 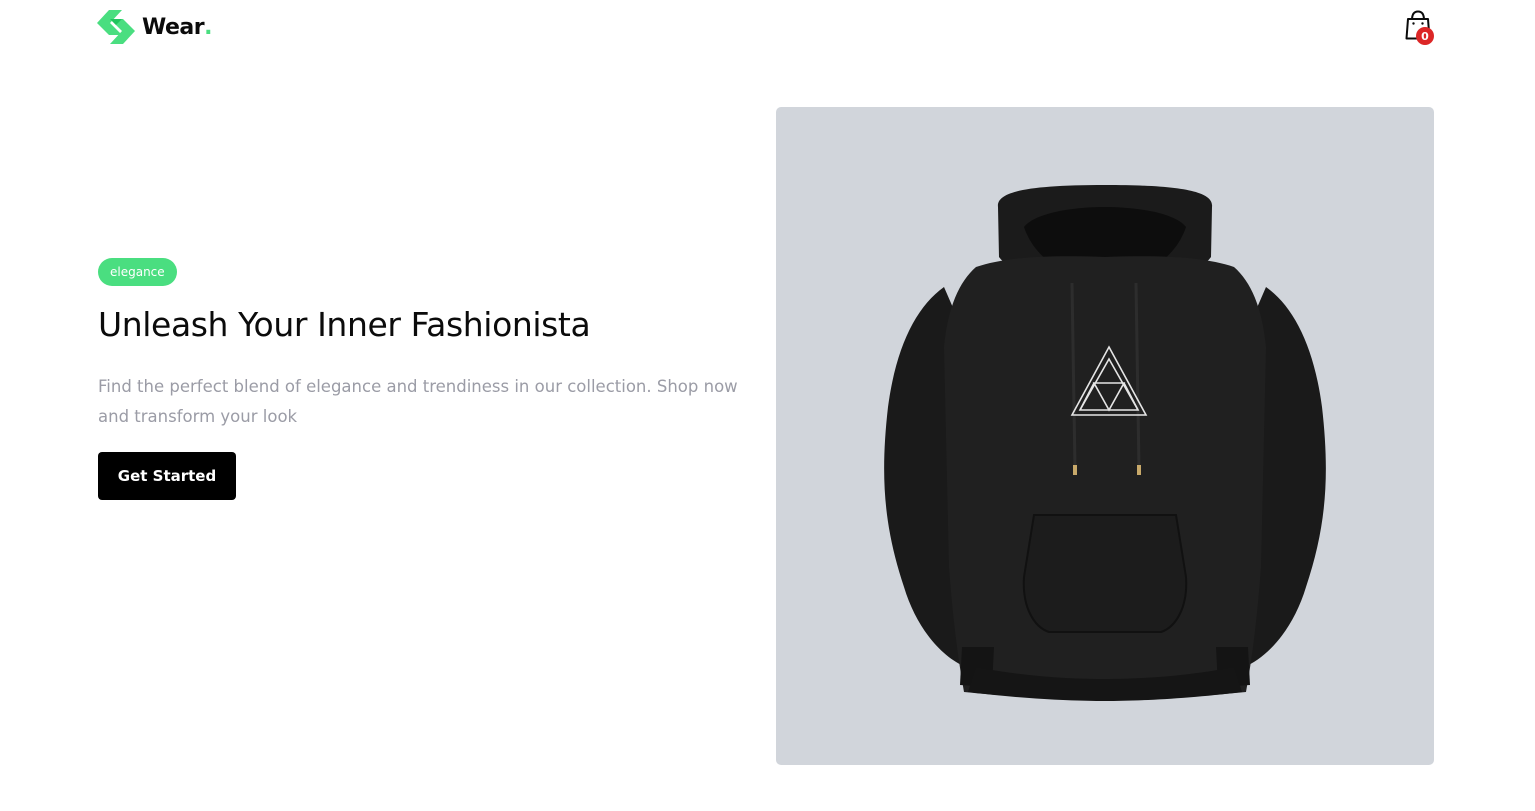 I want to click on hero-headline: Unleash Your Inner Fashionista, so click(x=344, y=324).